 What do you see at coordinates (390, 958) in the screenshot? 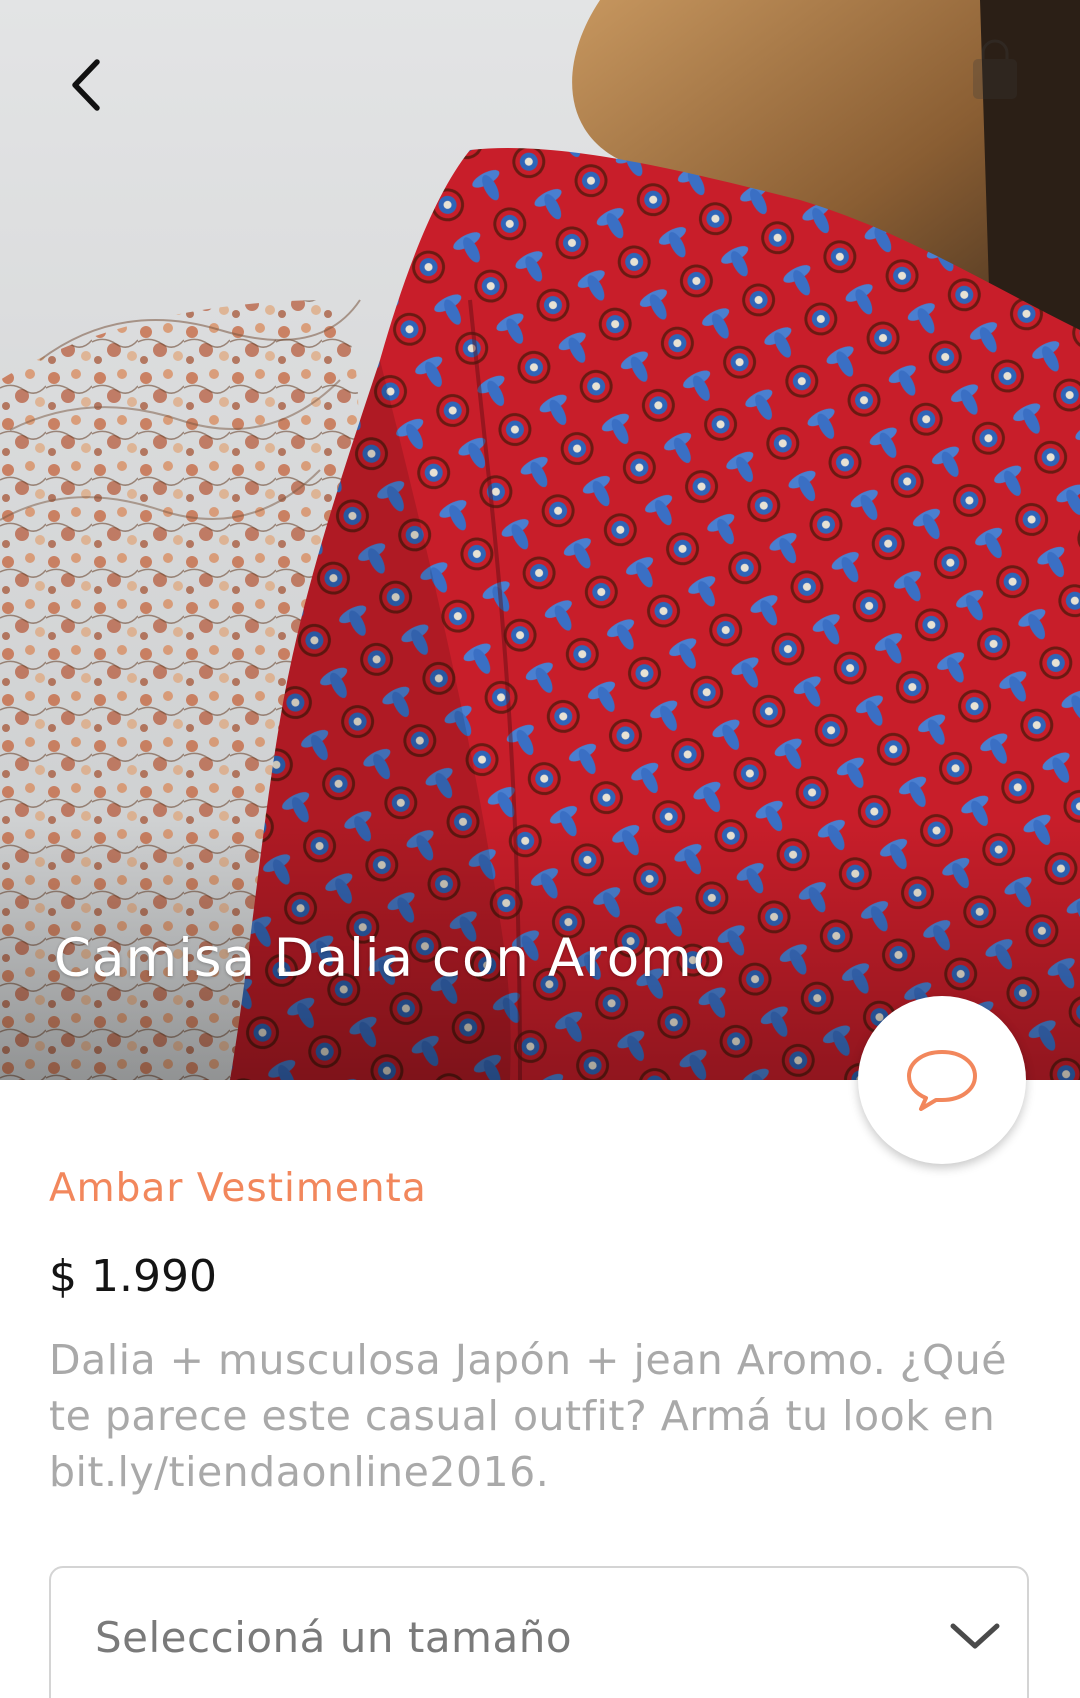
I see `product-title: Camisa Dalia con Aromo` at bounding box center [390, 958].